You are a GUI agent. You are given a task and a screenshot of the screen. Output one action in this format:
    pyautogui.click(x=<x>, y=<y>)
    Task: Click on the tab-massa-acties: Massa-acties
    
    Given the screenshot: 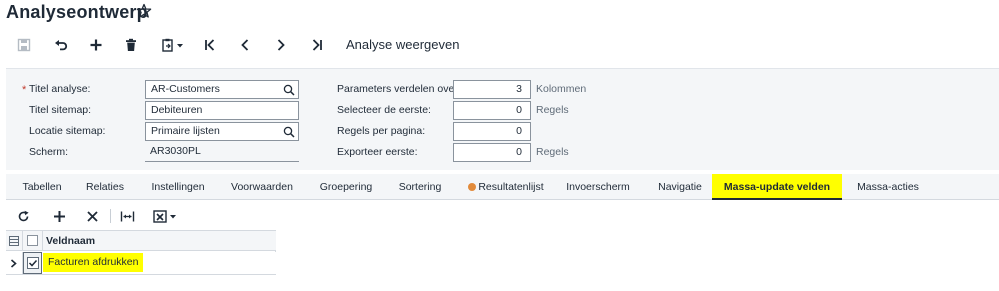 What is the action you would take?
    pyautogui.click(x=888, y=187)
    